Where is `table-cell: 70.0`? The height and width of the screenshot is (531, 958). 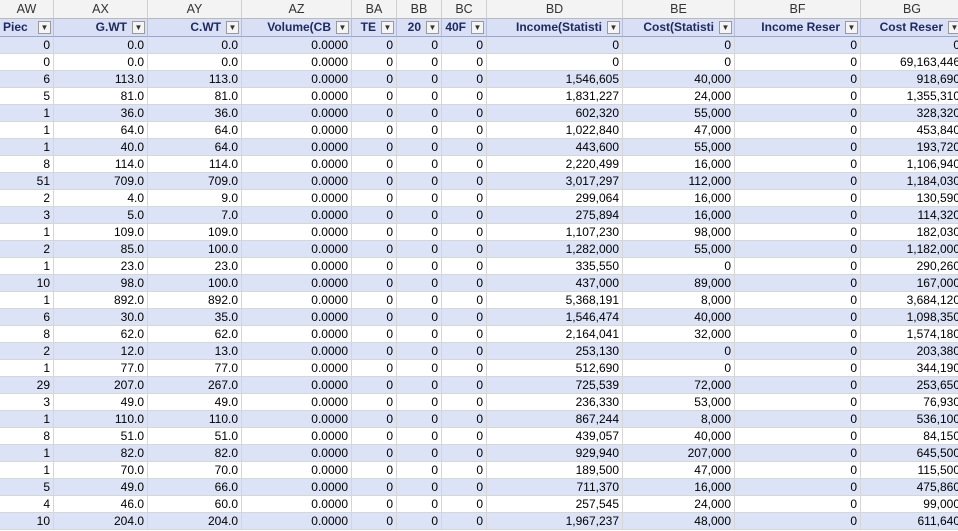 table-cell: 70.0 is located at coordinates (101, 470).